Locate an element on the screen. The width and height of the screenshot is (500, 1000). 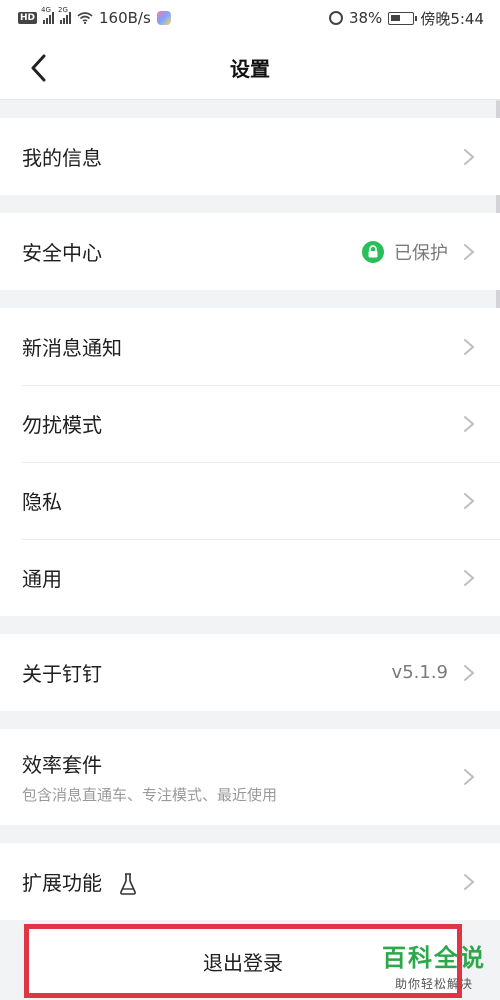
row-label-wrap: 扩展功能 is located at coordinates (242, 882).